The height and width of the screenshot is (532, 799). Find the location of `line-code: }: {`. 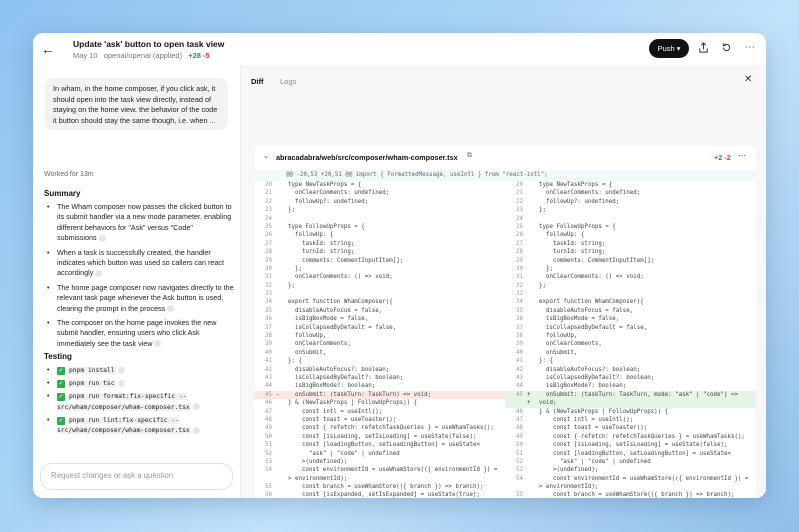

line-code: }: { is located at coordinates (546, 361).